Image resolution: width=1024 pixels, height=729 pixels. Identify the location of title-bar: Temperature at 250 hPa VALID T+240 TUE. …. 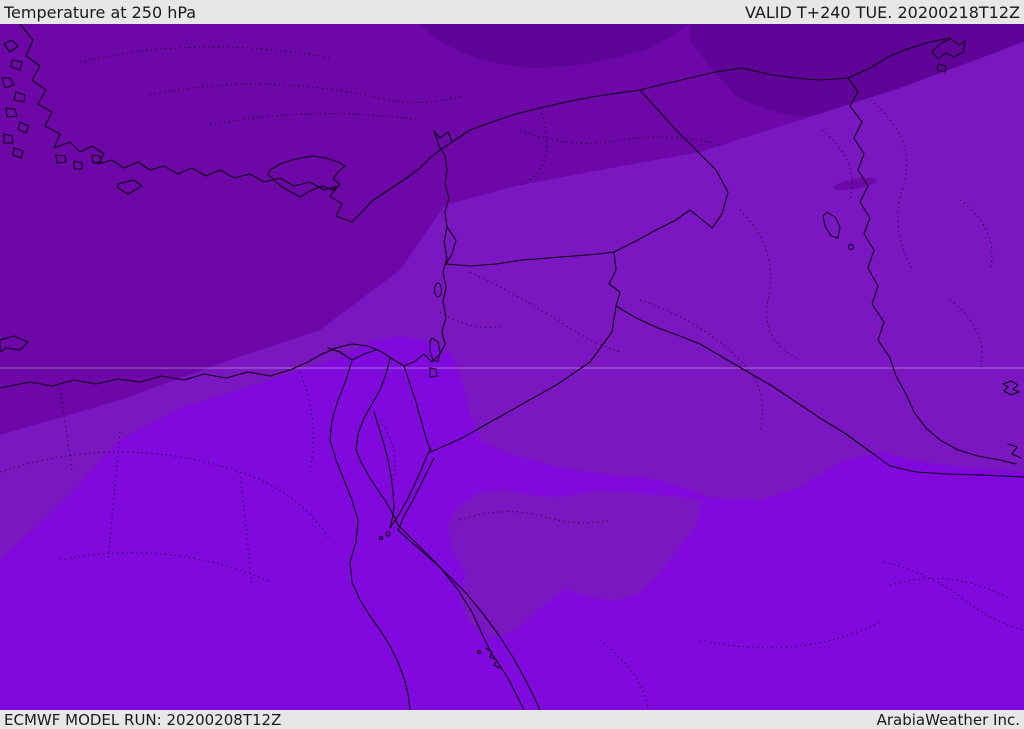
(512, 12).